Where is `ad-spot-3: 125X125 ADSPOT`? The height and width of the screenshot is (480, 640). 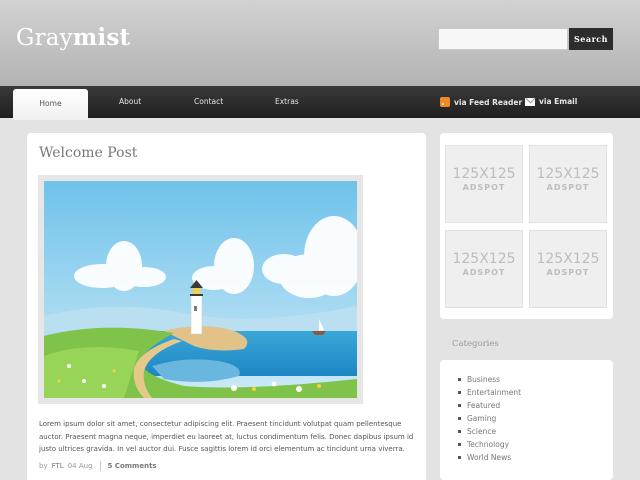
ad-spot-3: 125X125 ADSPOT is located at coordinates (484, 269).